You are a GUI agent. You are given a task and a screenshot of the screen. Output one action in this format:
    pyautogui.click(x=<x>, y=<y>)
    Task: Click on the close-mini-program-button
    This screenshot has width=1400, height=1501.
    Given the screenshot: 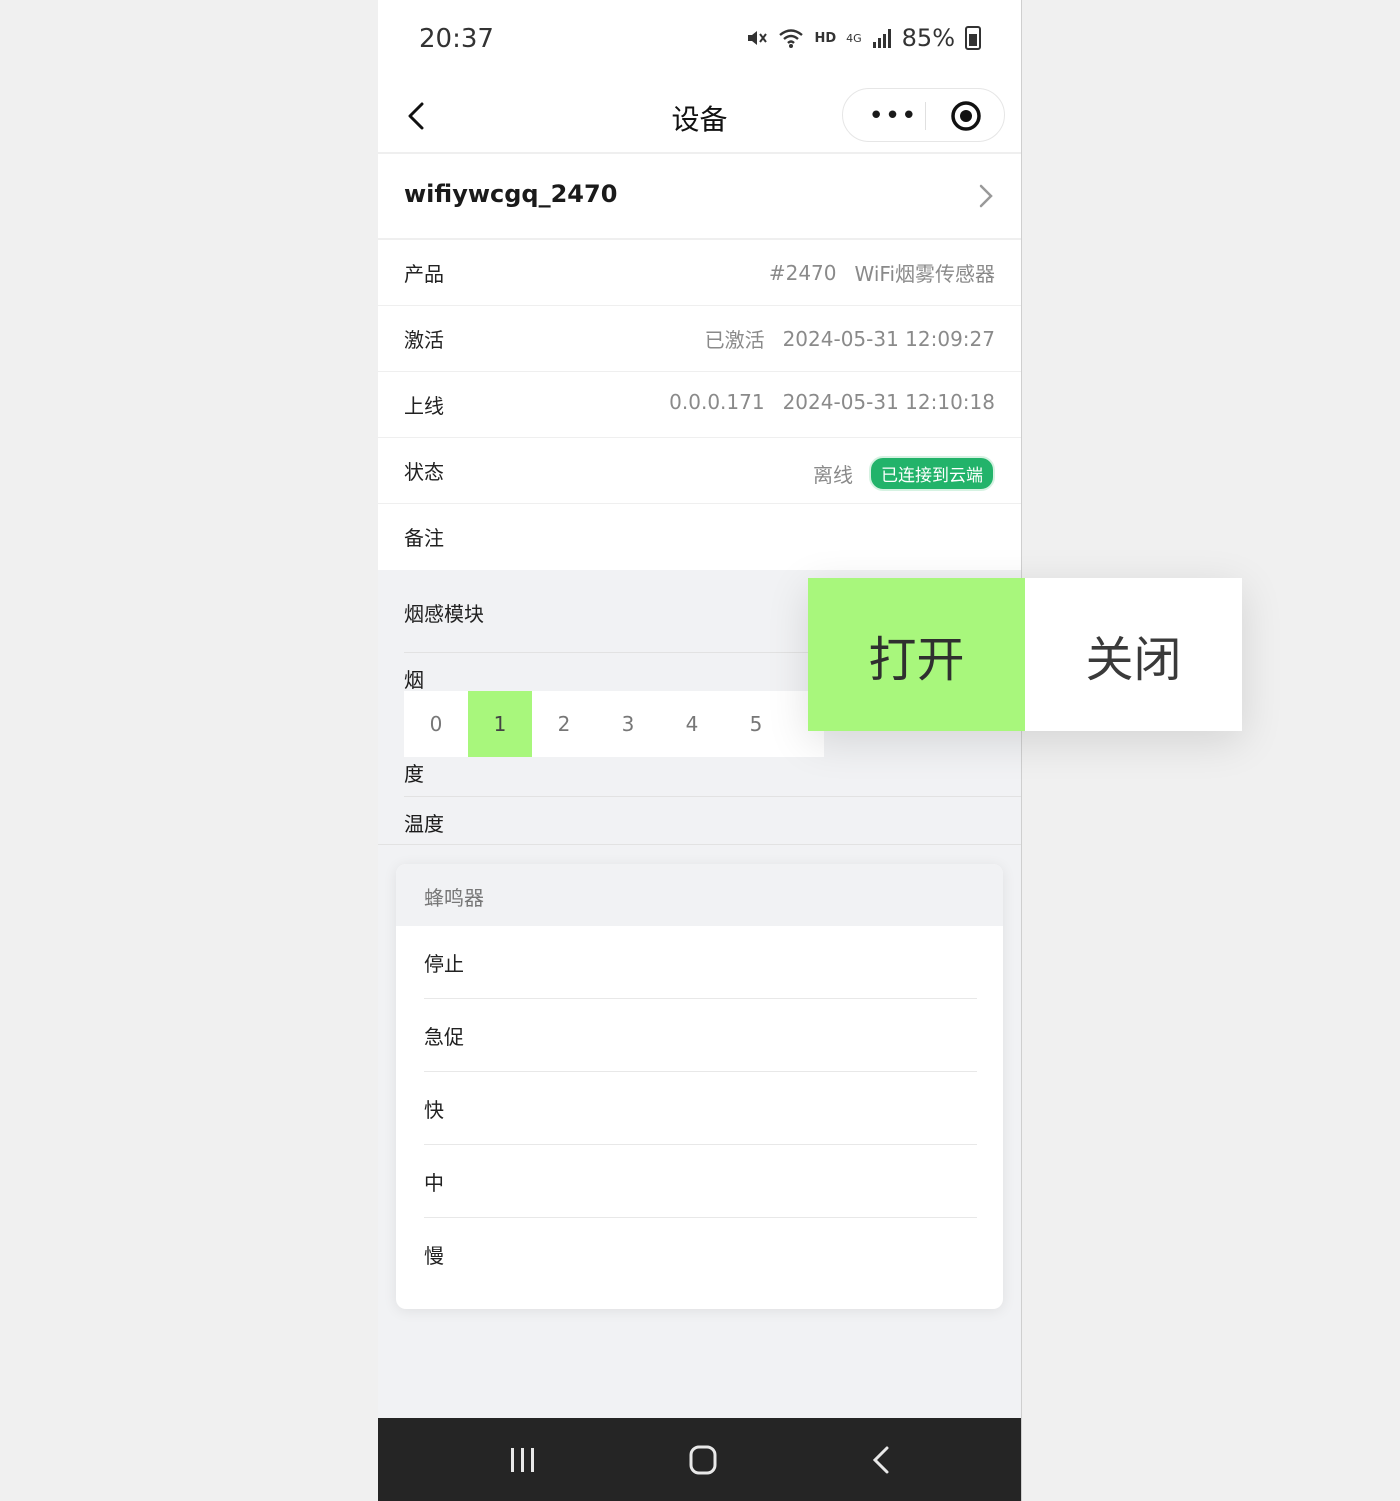 What is the action you would take?
    pyautogui.click(x=966, y=116)
    